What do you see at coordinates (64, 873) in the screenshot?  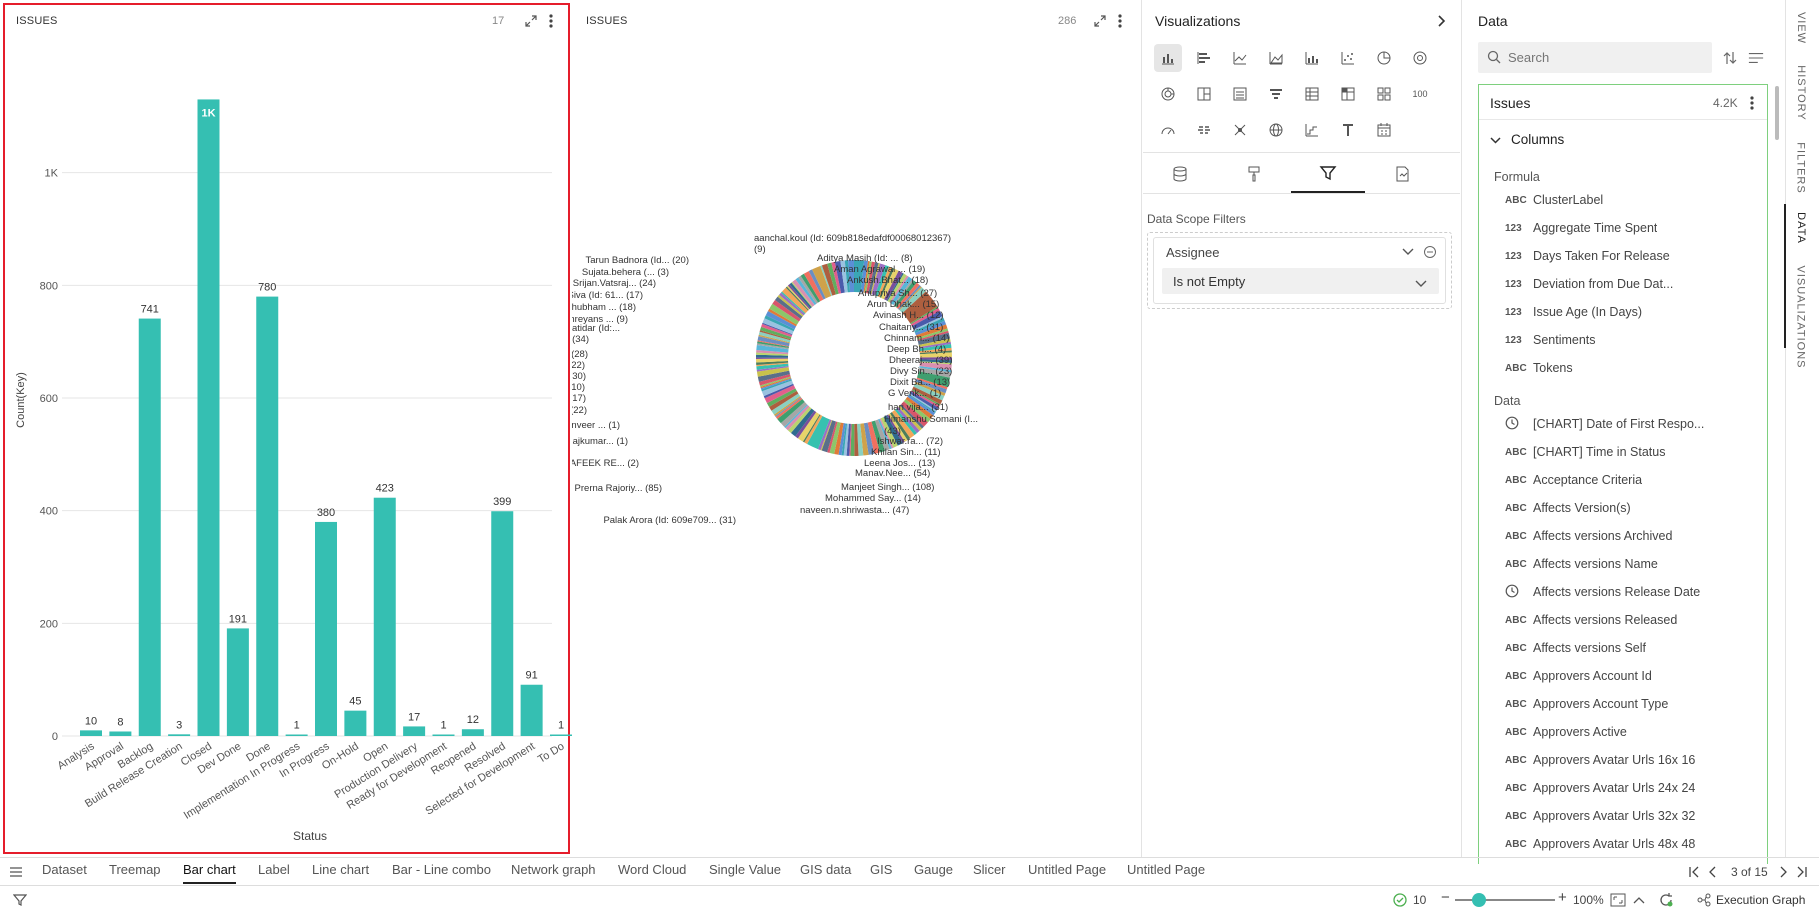 I see `page-tab: Dataset` at bounding box center [64, 873].